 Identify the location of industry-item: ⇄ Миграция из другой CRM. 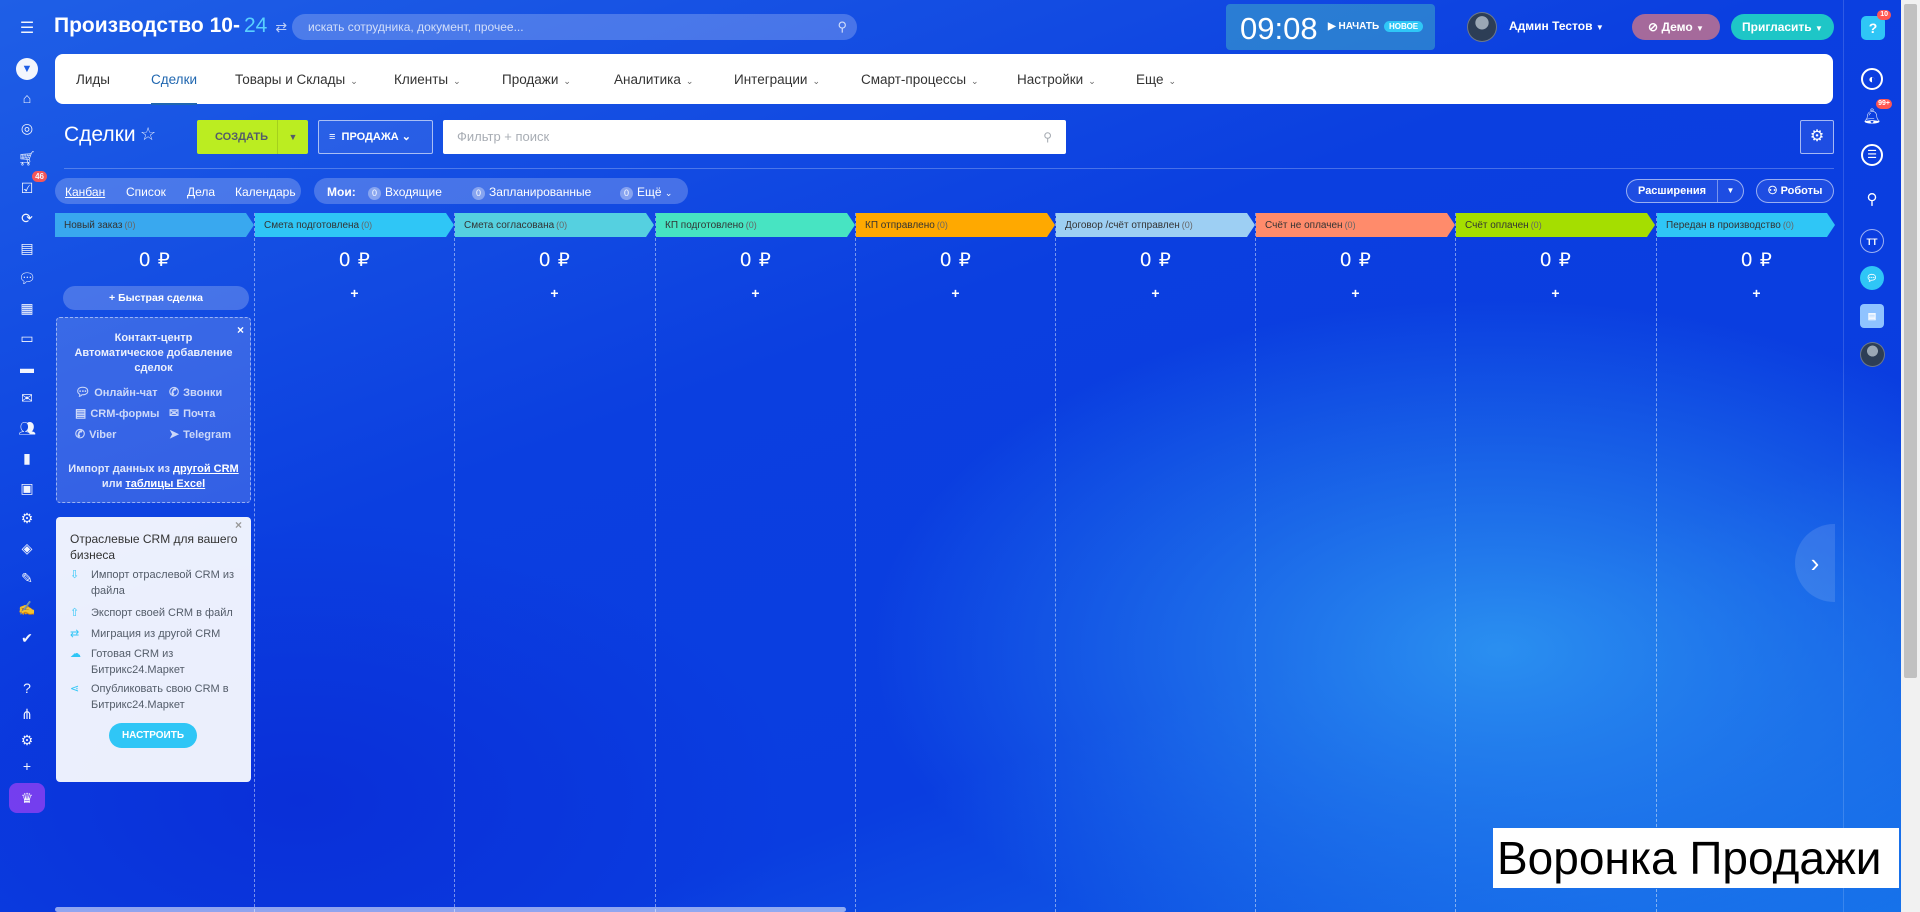
(158, 634).